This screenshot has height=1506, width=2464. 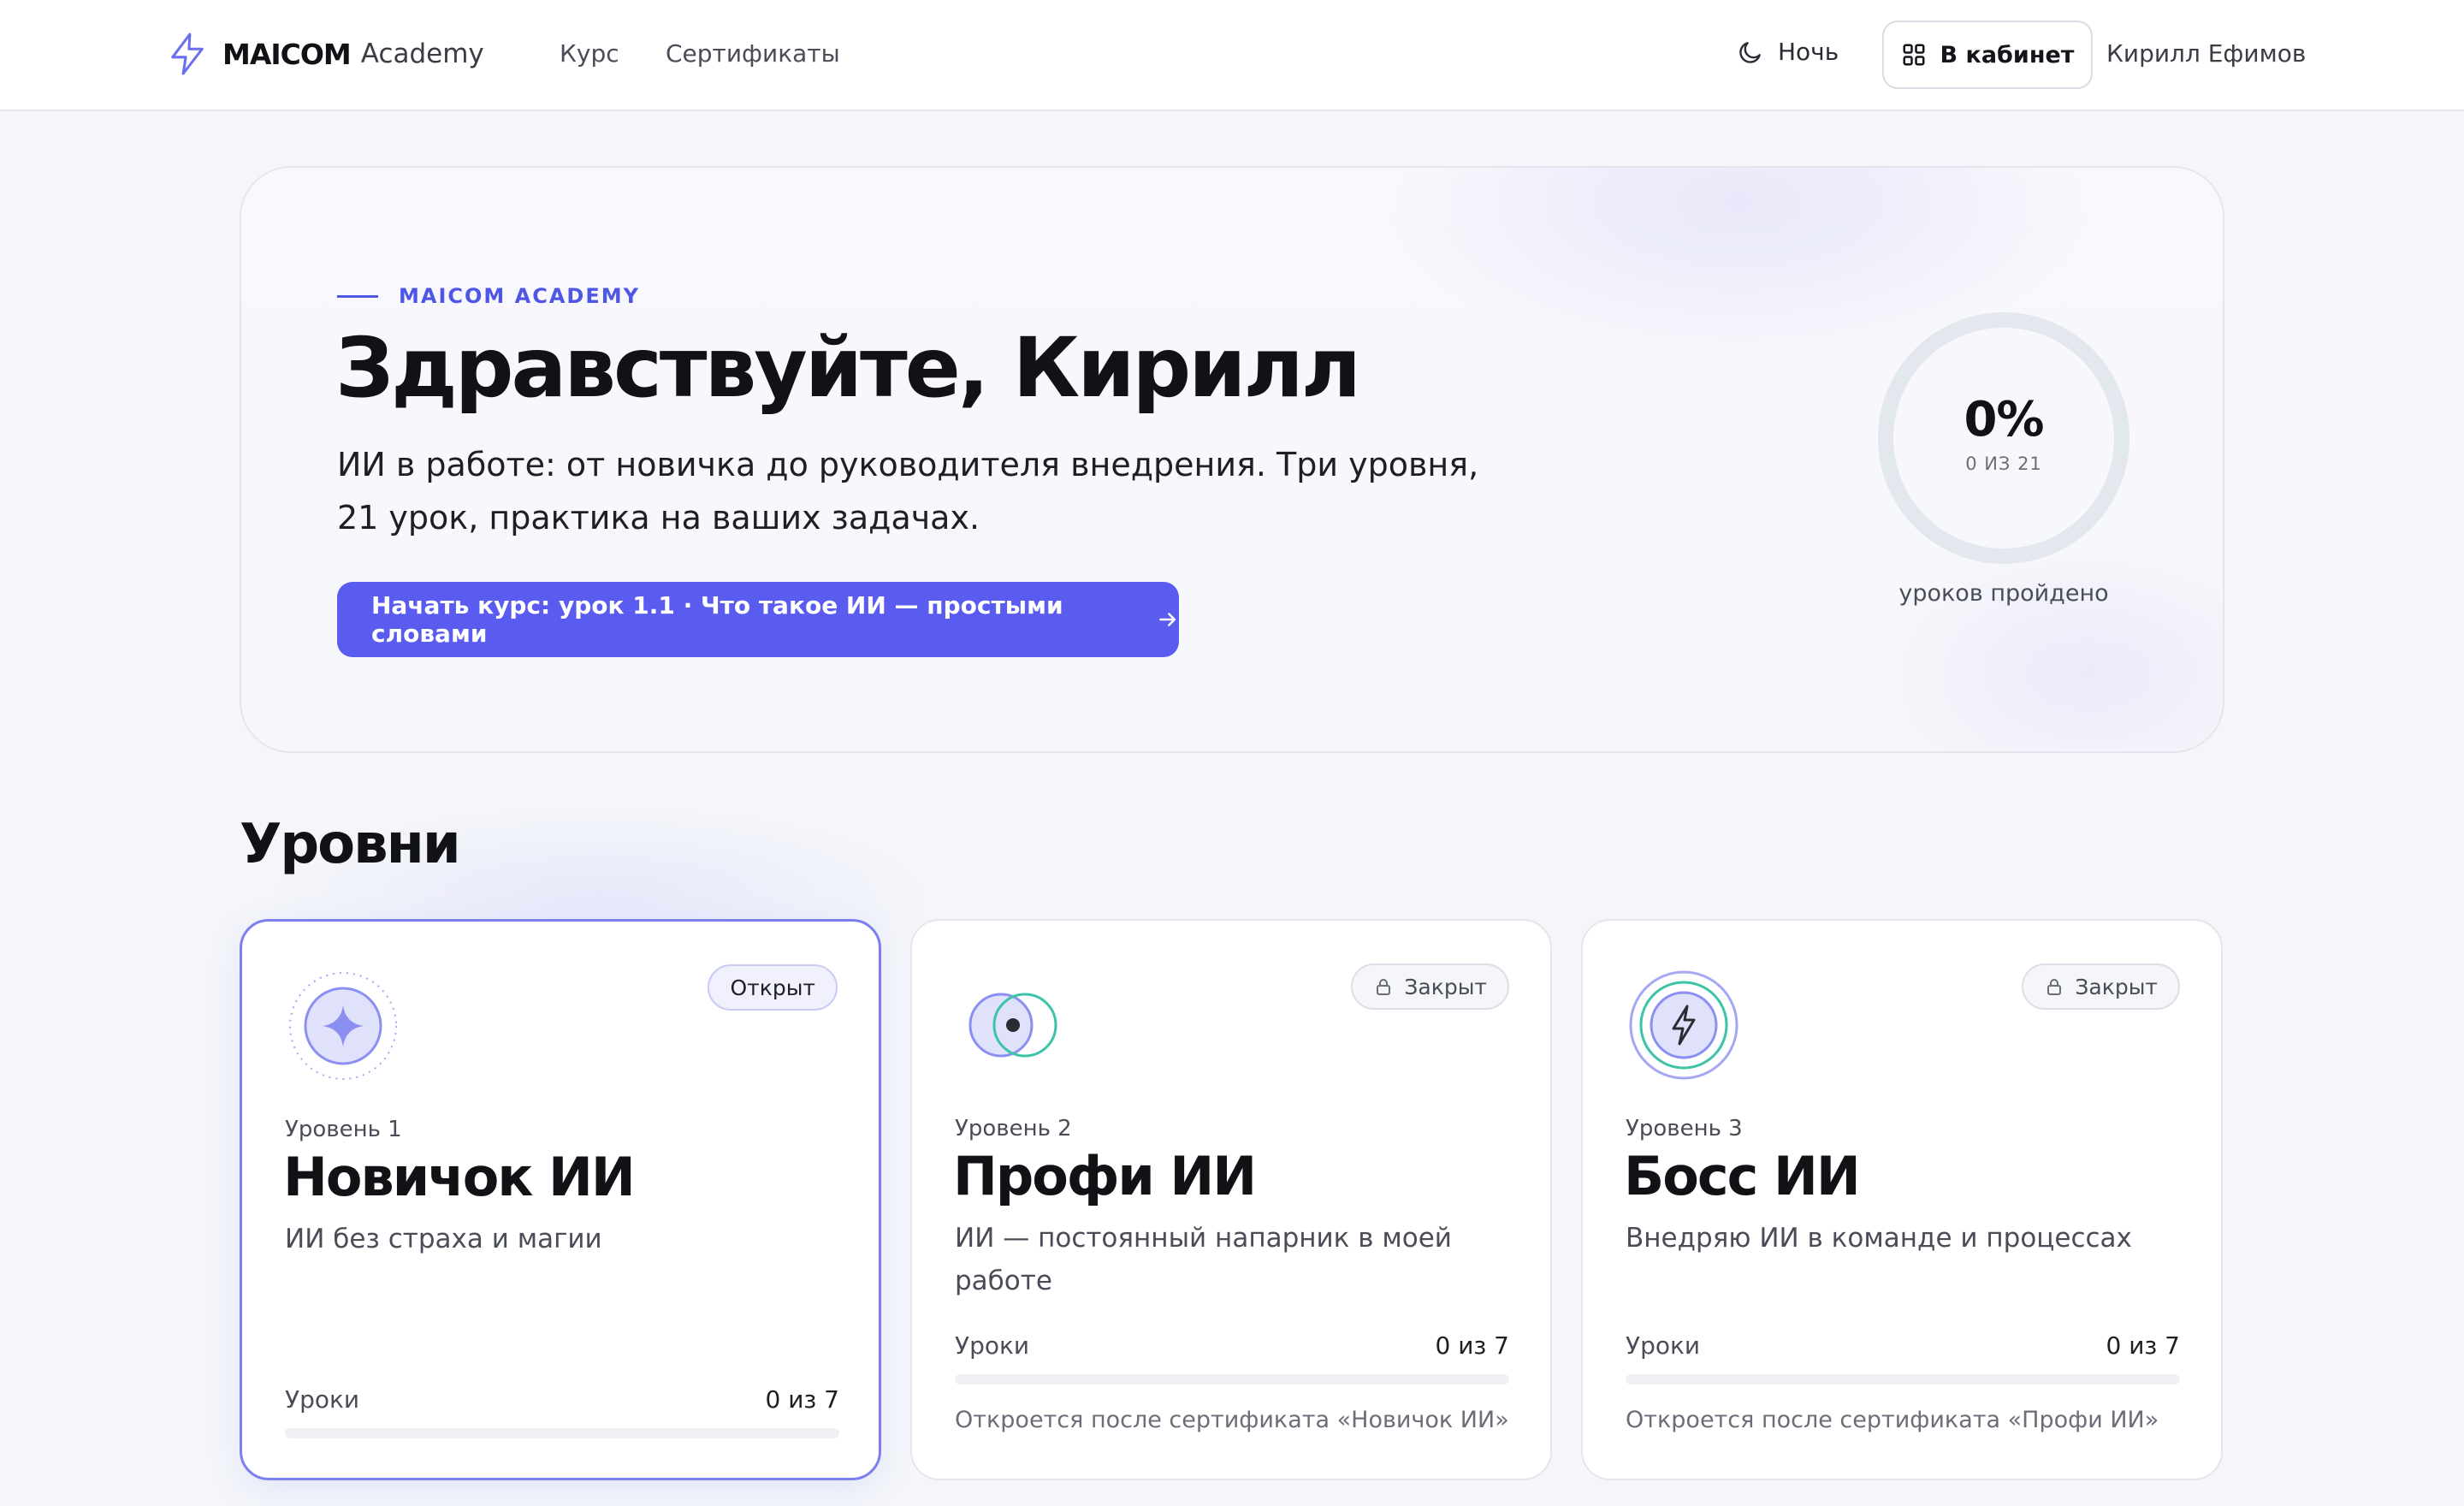 What do you see at coordinates (2004, 420) in the screenshot?
I see `progress-percent: 0%` at bounding box center [2004, 420].